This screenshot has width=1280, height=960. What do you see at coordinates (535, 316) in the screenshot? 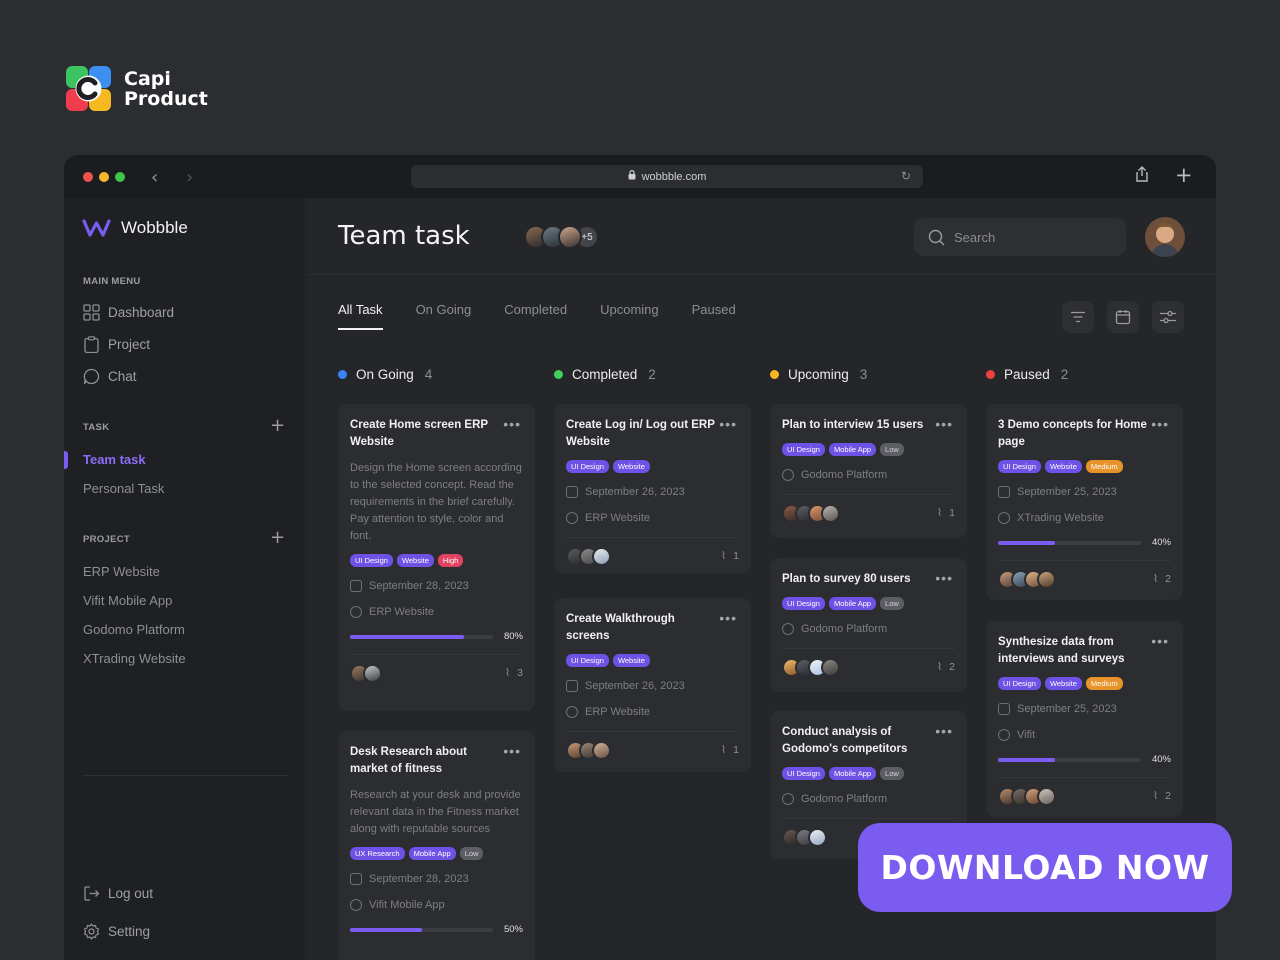
I see `tab-completed: Completed` at bounding box center [535, 316].